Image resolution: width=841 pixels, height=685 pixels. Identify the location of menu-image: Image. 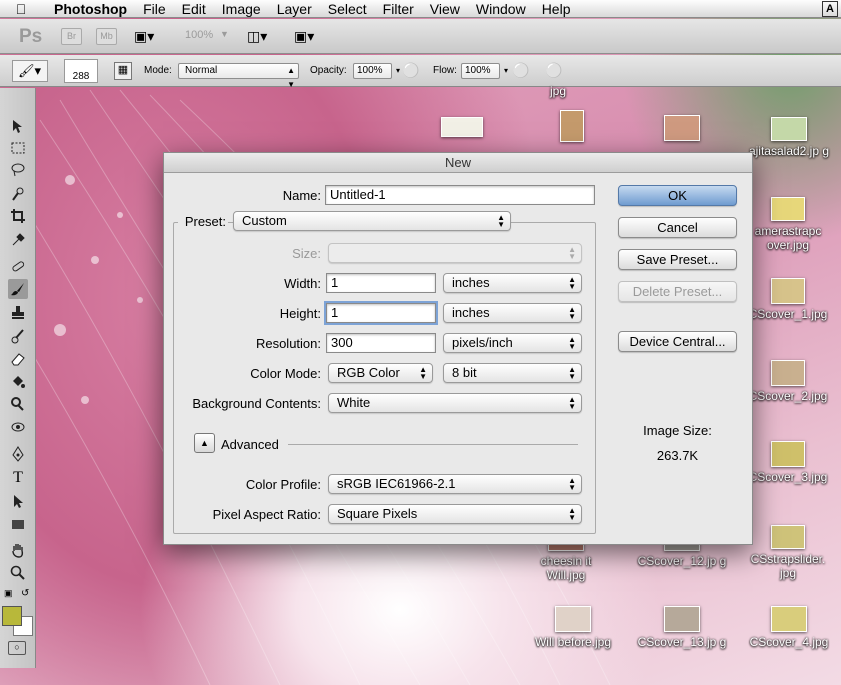
(241, 9).